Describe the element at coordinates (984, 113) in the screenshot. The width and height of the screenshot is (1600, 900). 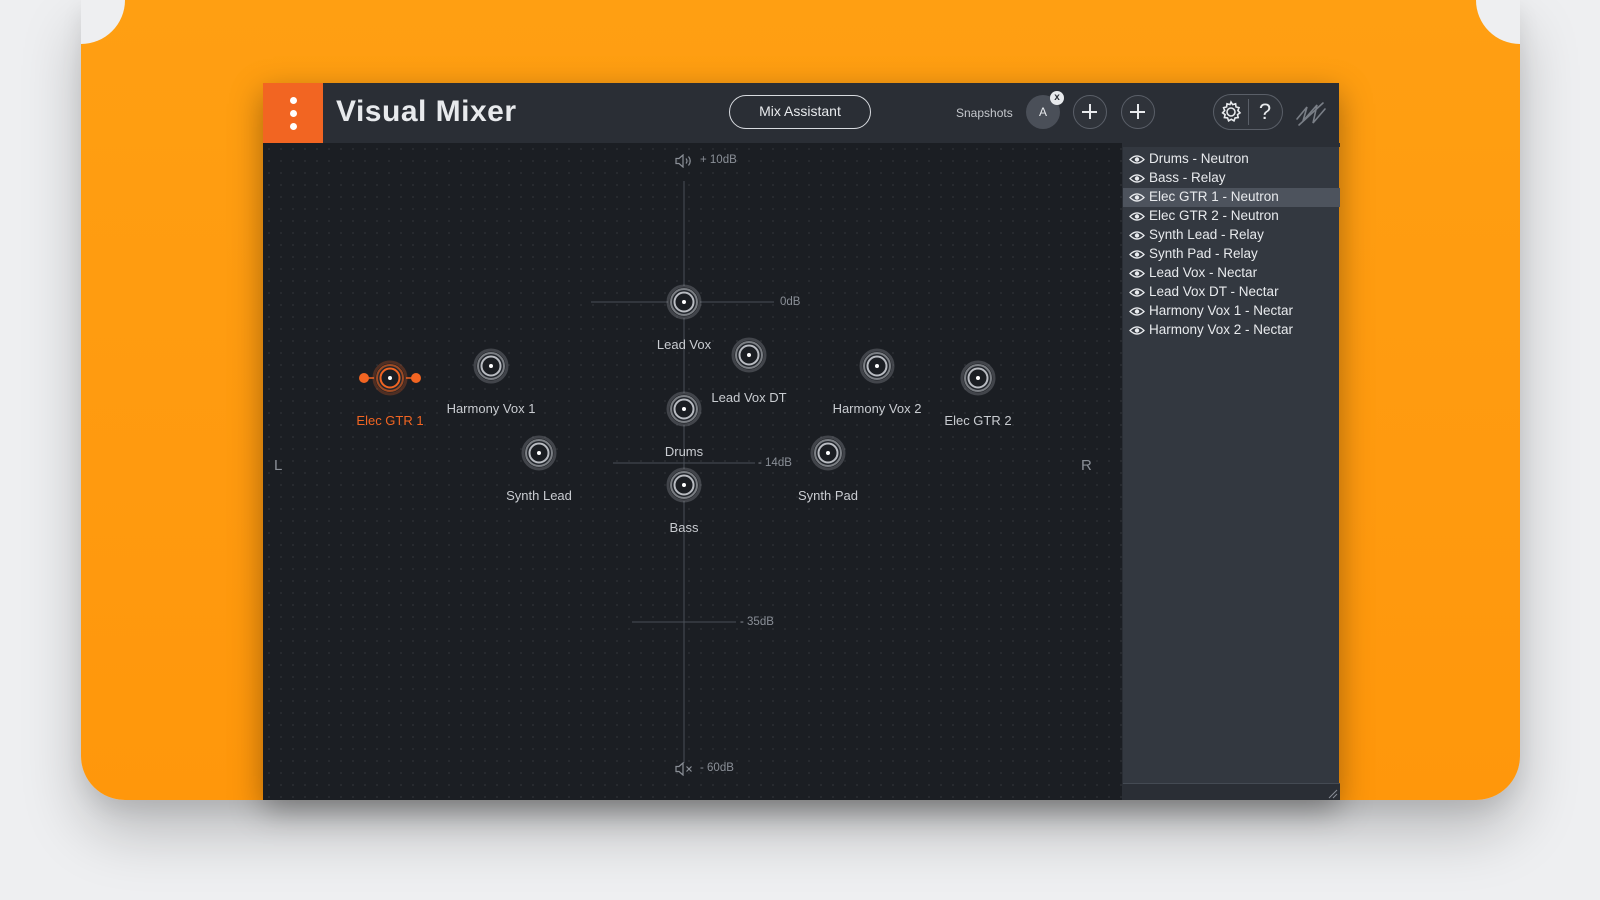
I see `snapshots-label: Snapshots` at that location.